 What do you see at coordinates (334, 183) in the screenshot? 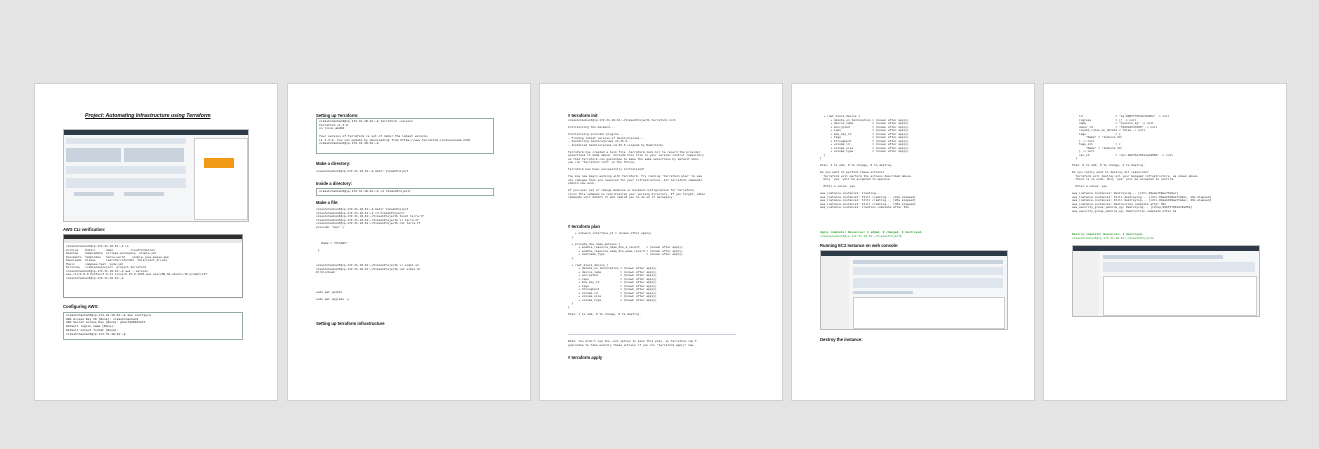
I see `section-heading-inside: Inside a directory:` at bounding box center [334, 183].